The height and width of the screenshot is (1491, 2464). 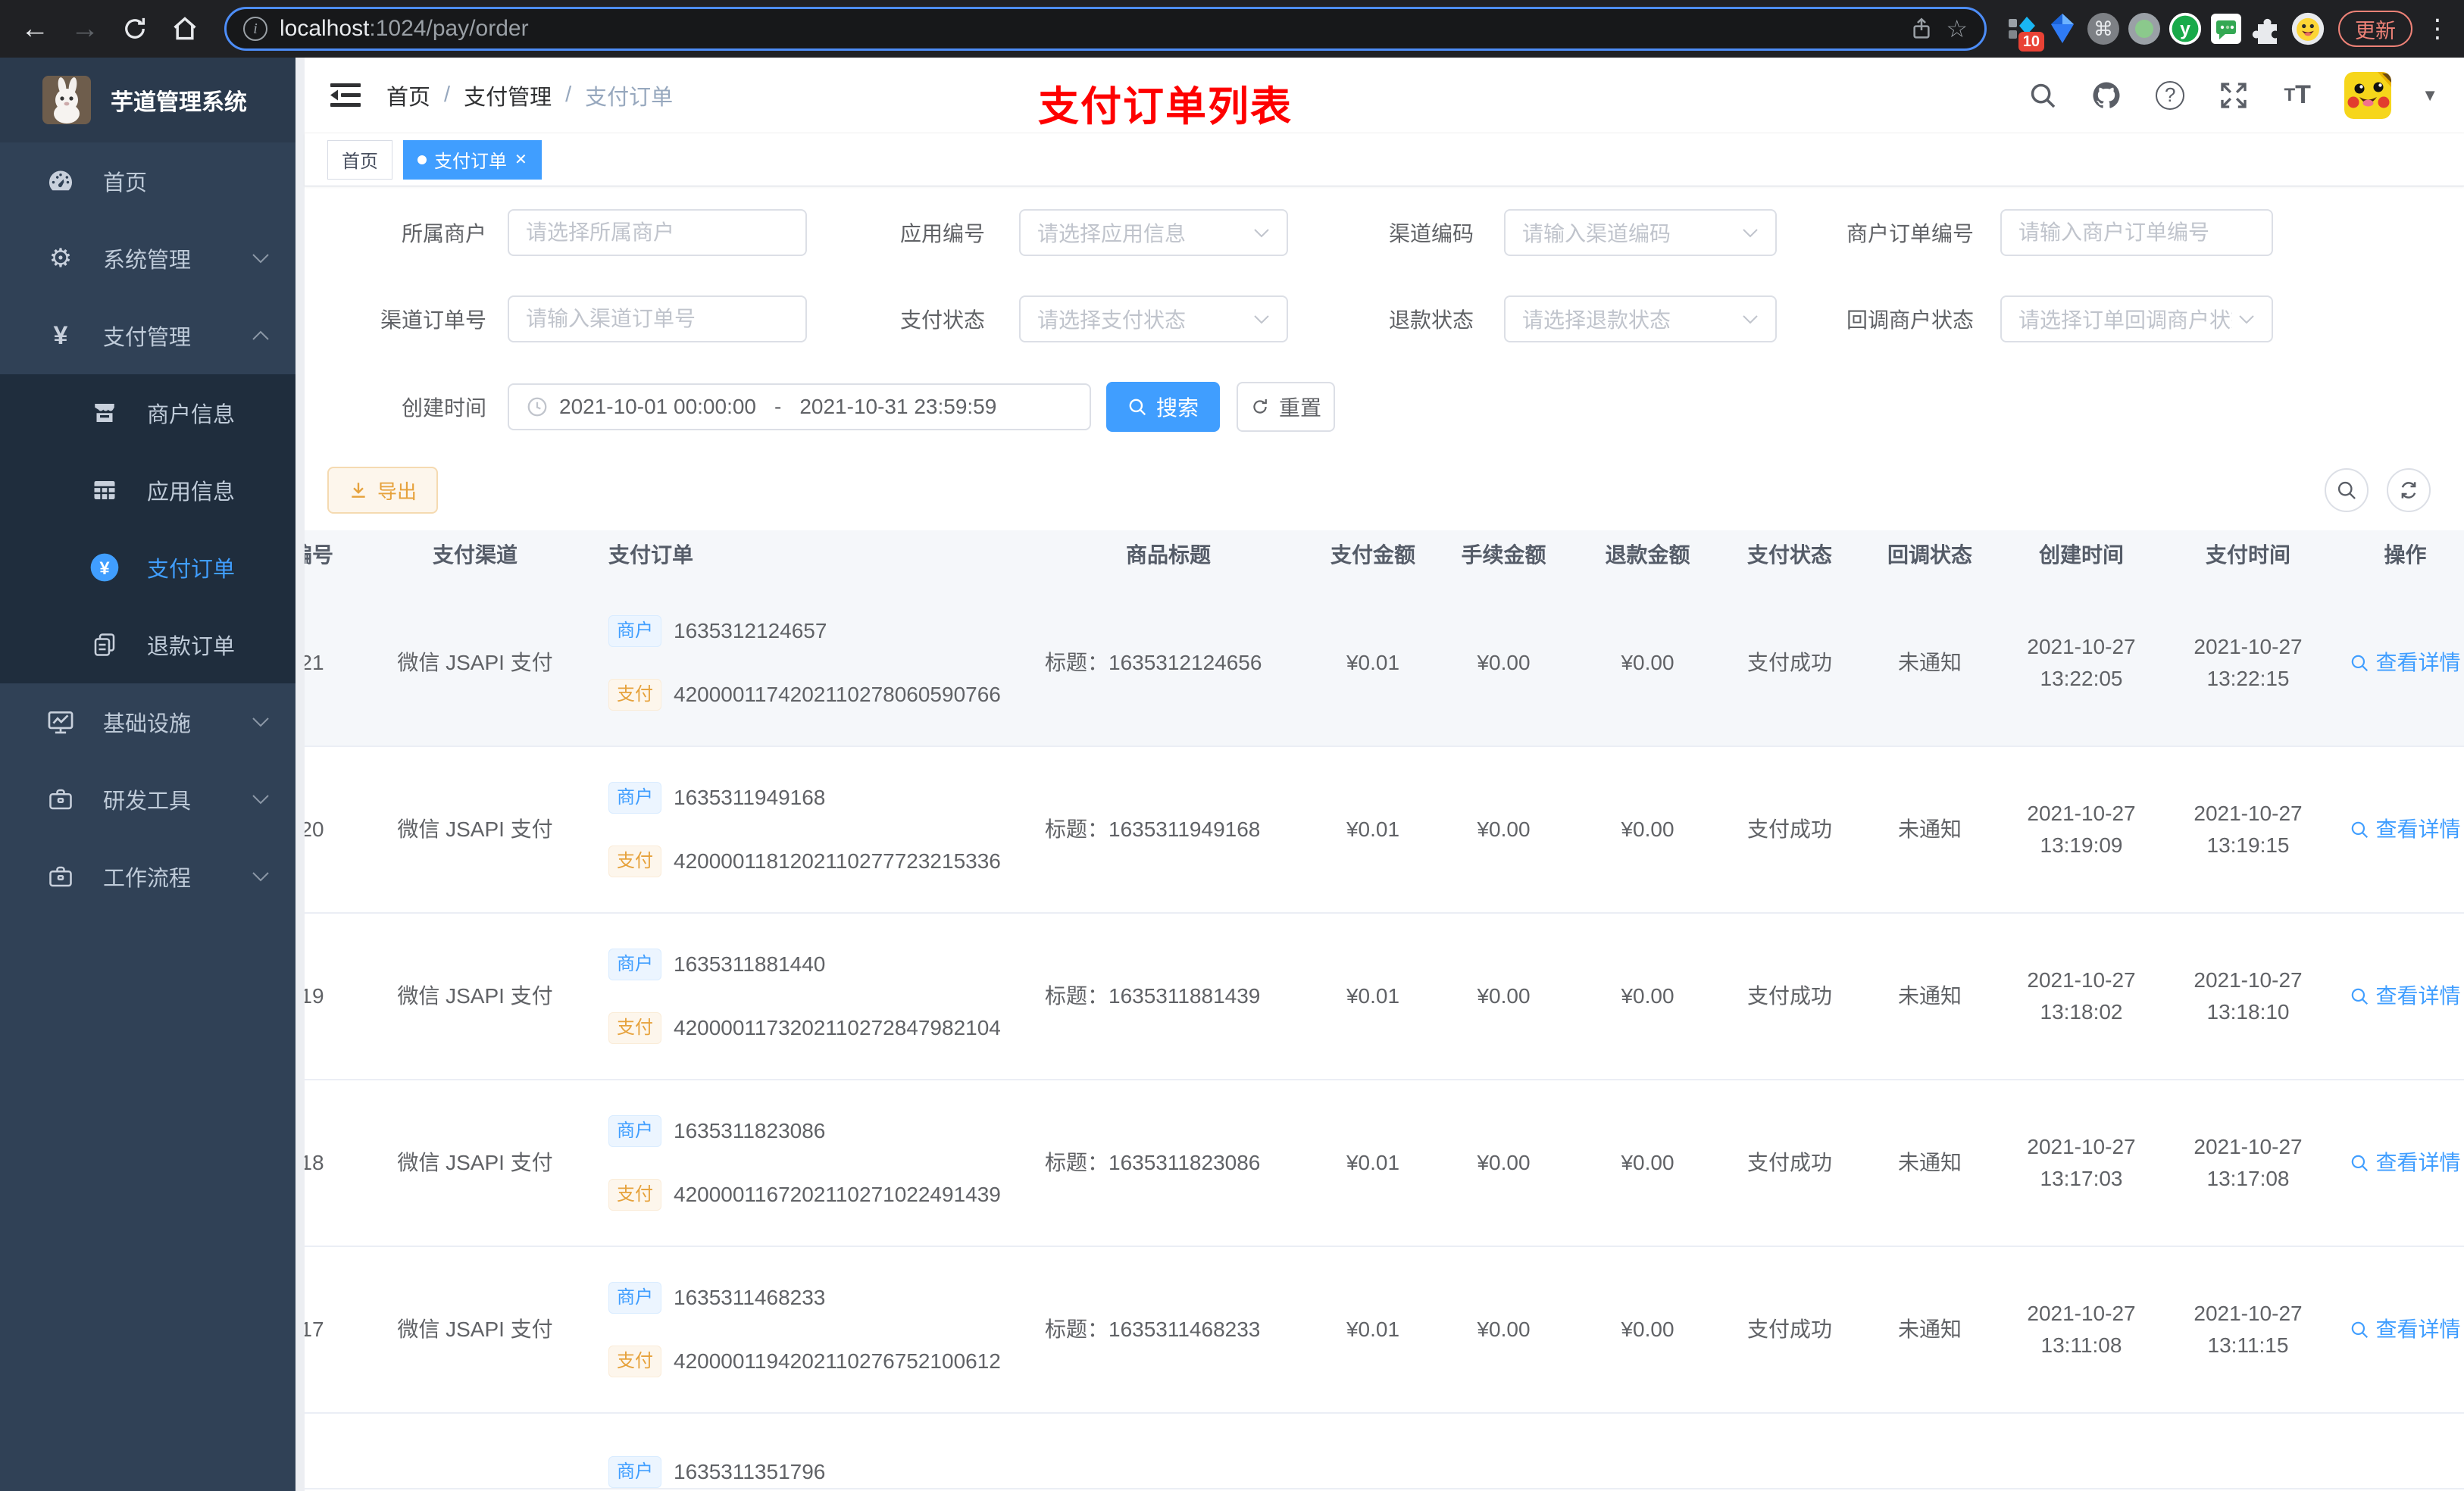 I want to click on merchant-input, so click(x=657, y=232).